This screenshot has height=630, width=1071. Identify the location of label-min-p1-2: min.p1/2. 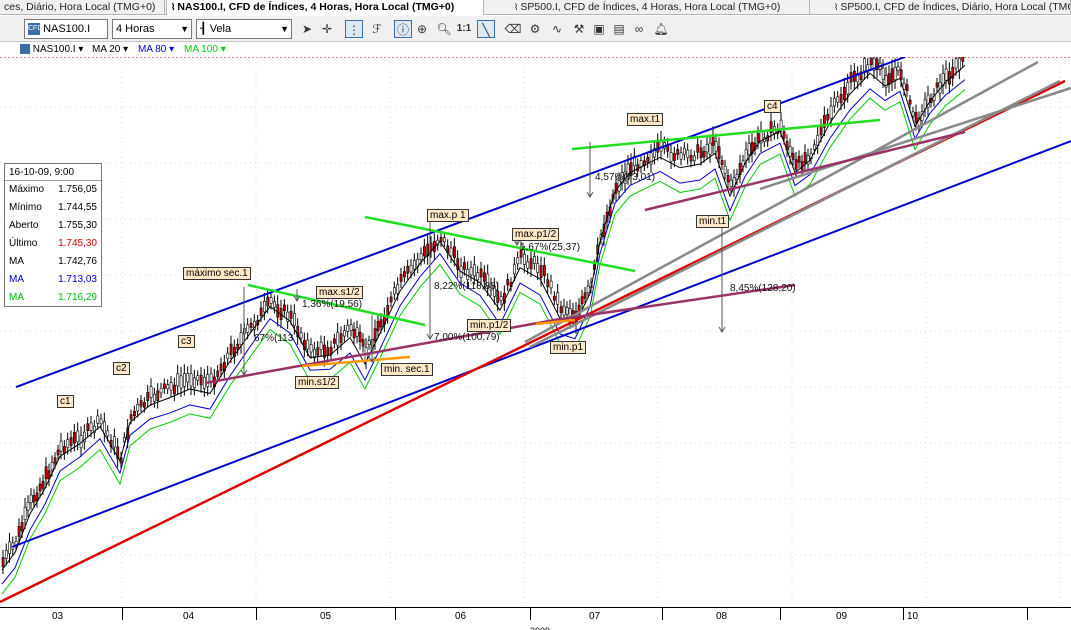
(489, 325).